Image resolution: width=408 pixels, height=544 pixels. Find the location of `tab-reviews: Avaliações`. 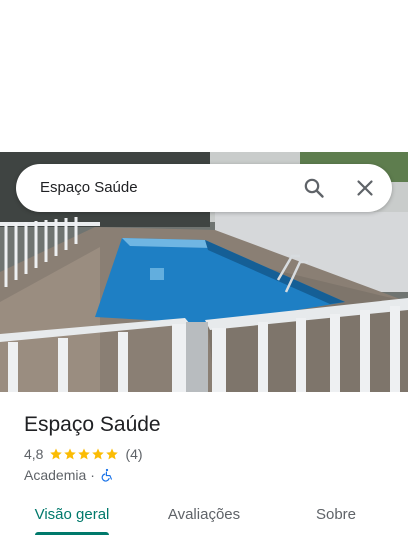

tab-reviews: Avaliações is located at coordinates (204, 515).